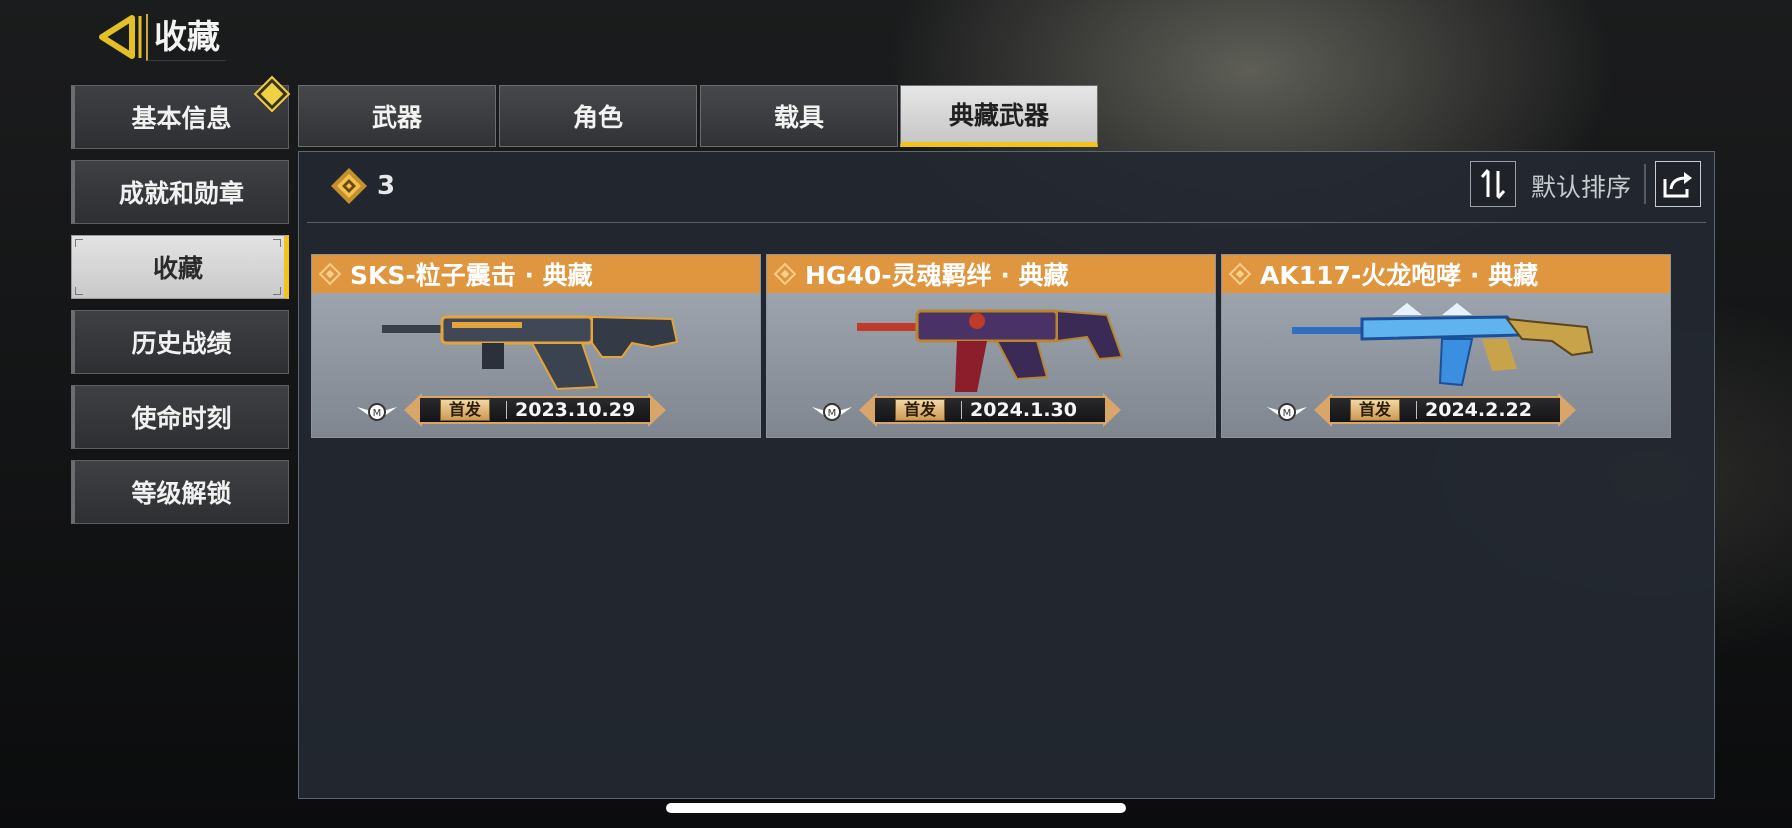  What do you see at coordinates (1581, 186) in the screenshot?
I see `sort-order-label: 默认排序` at bounding box center [1581, 186].